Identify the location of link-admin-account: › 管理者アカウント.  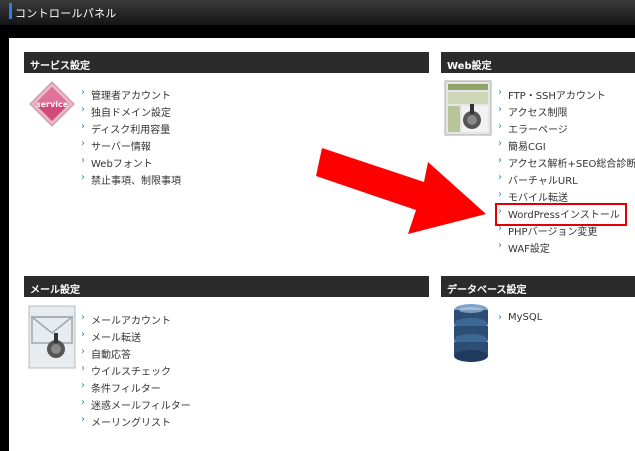
(131, 95).